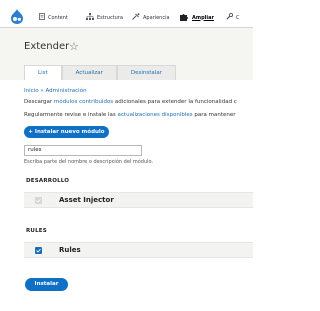  Describe the element at coordinates (43, 72) in the screenshot. I see `tab-list: List` at that location.